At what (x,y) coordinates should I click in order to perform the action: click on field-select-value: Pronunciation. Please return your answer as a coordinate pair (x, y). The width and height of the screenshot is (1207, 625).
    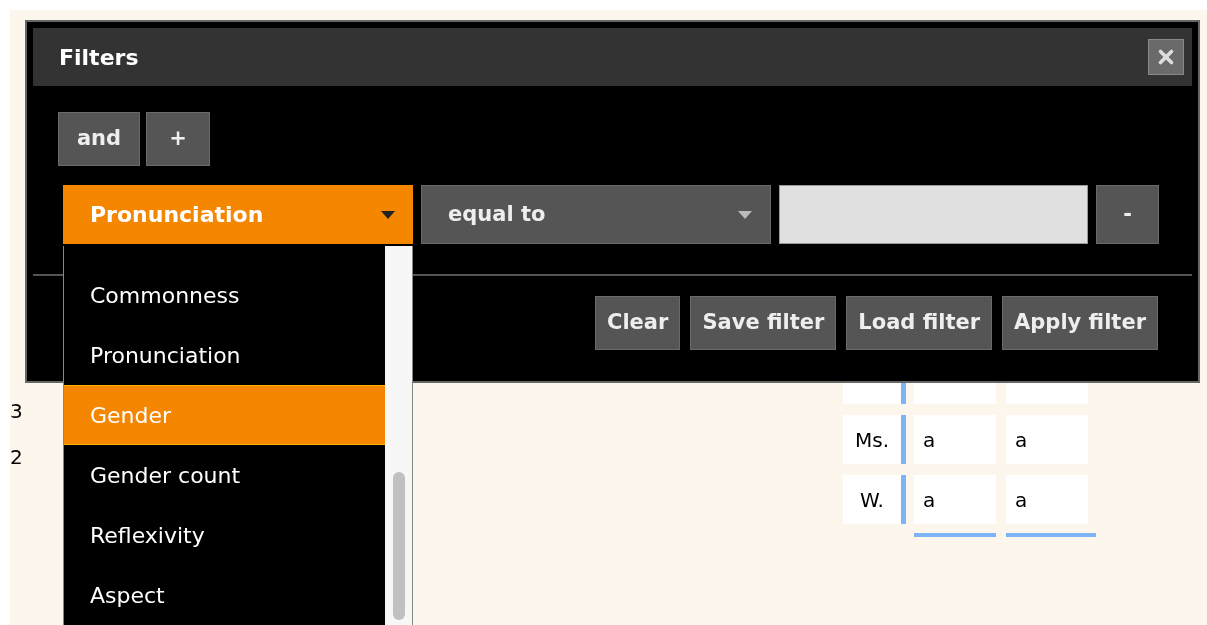
    Looking at the image, I should click on (177, 215).